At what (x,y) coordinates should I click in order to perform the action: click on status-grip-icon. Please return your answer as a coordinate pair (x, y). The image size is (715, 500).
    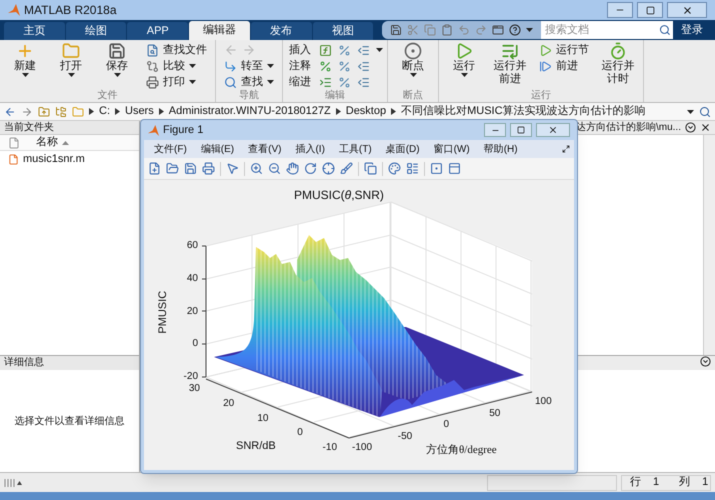
    Looking at the image, I should click on (14, 483).